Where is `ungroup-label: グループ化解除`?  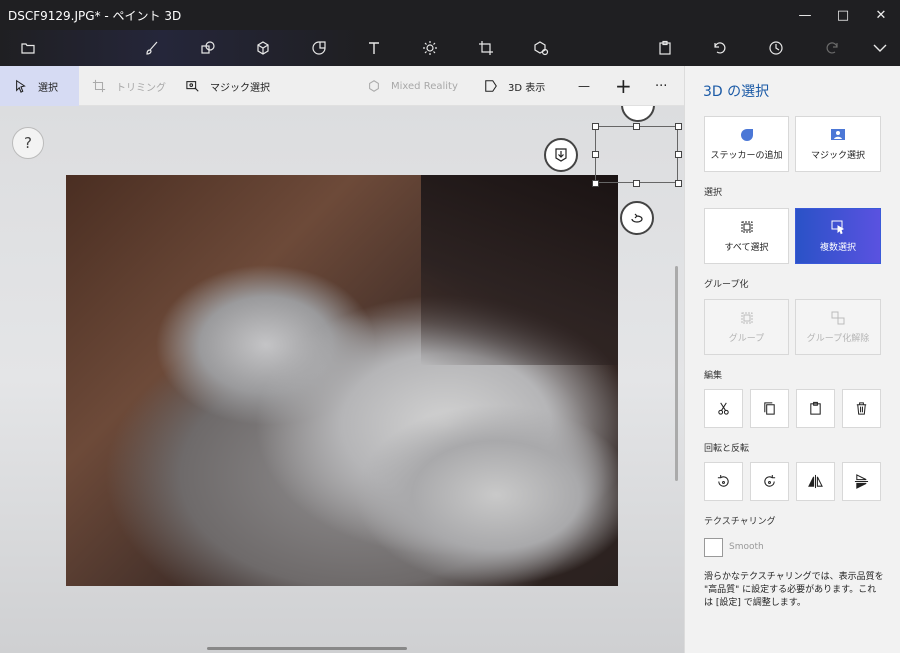
ungroup-label: グループ化解除 is located at coordinates (838, 339).